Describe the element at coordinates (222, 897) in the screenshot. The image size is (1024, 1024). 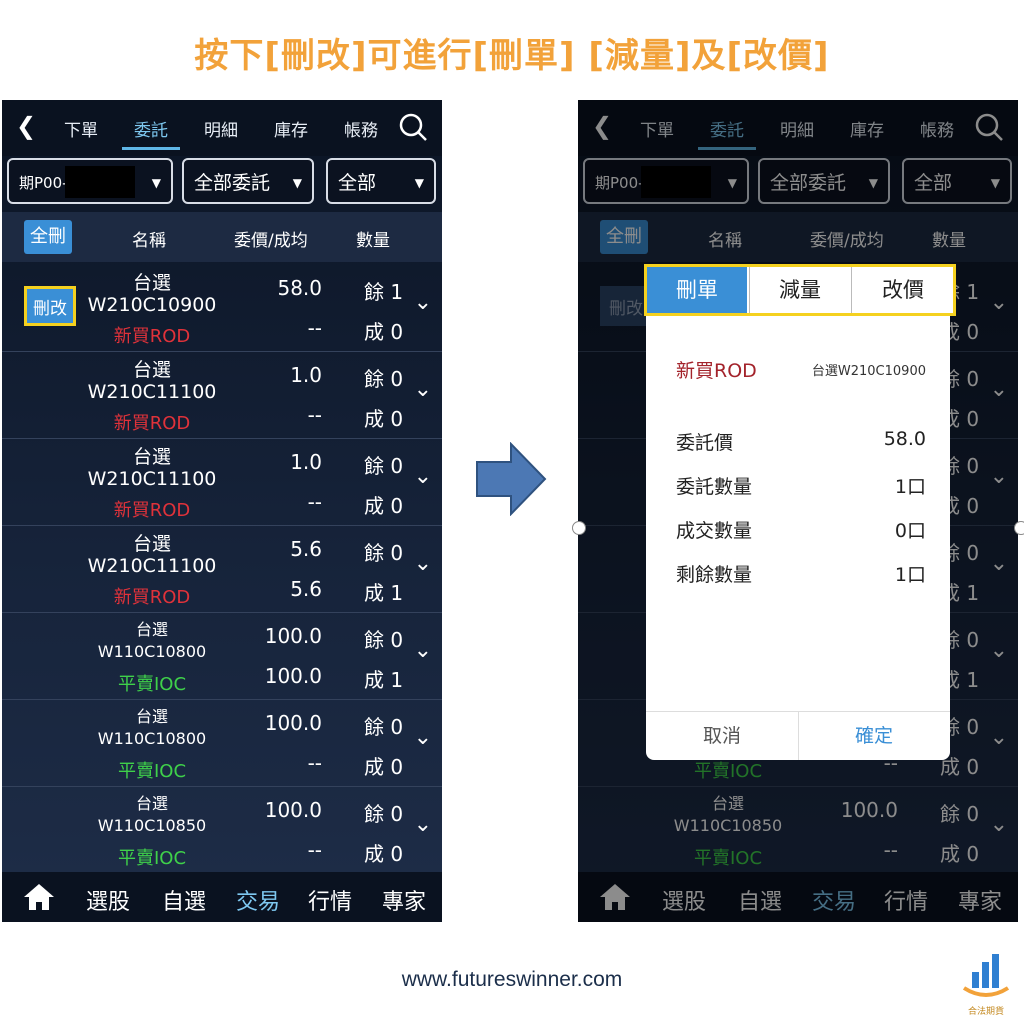
I see `bottom-nav: 選股 自選 交易 行情 專家` at that location.